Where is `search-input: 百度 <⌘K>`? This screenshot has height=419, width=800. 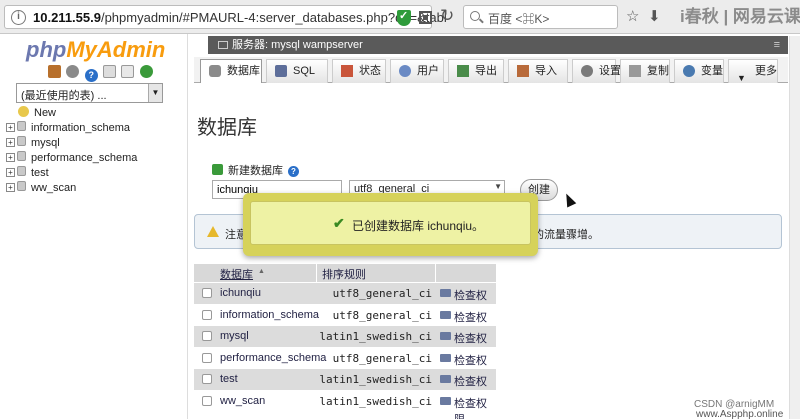 search-input: 百度 <⌘K> is located at coordinates (540, 17).